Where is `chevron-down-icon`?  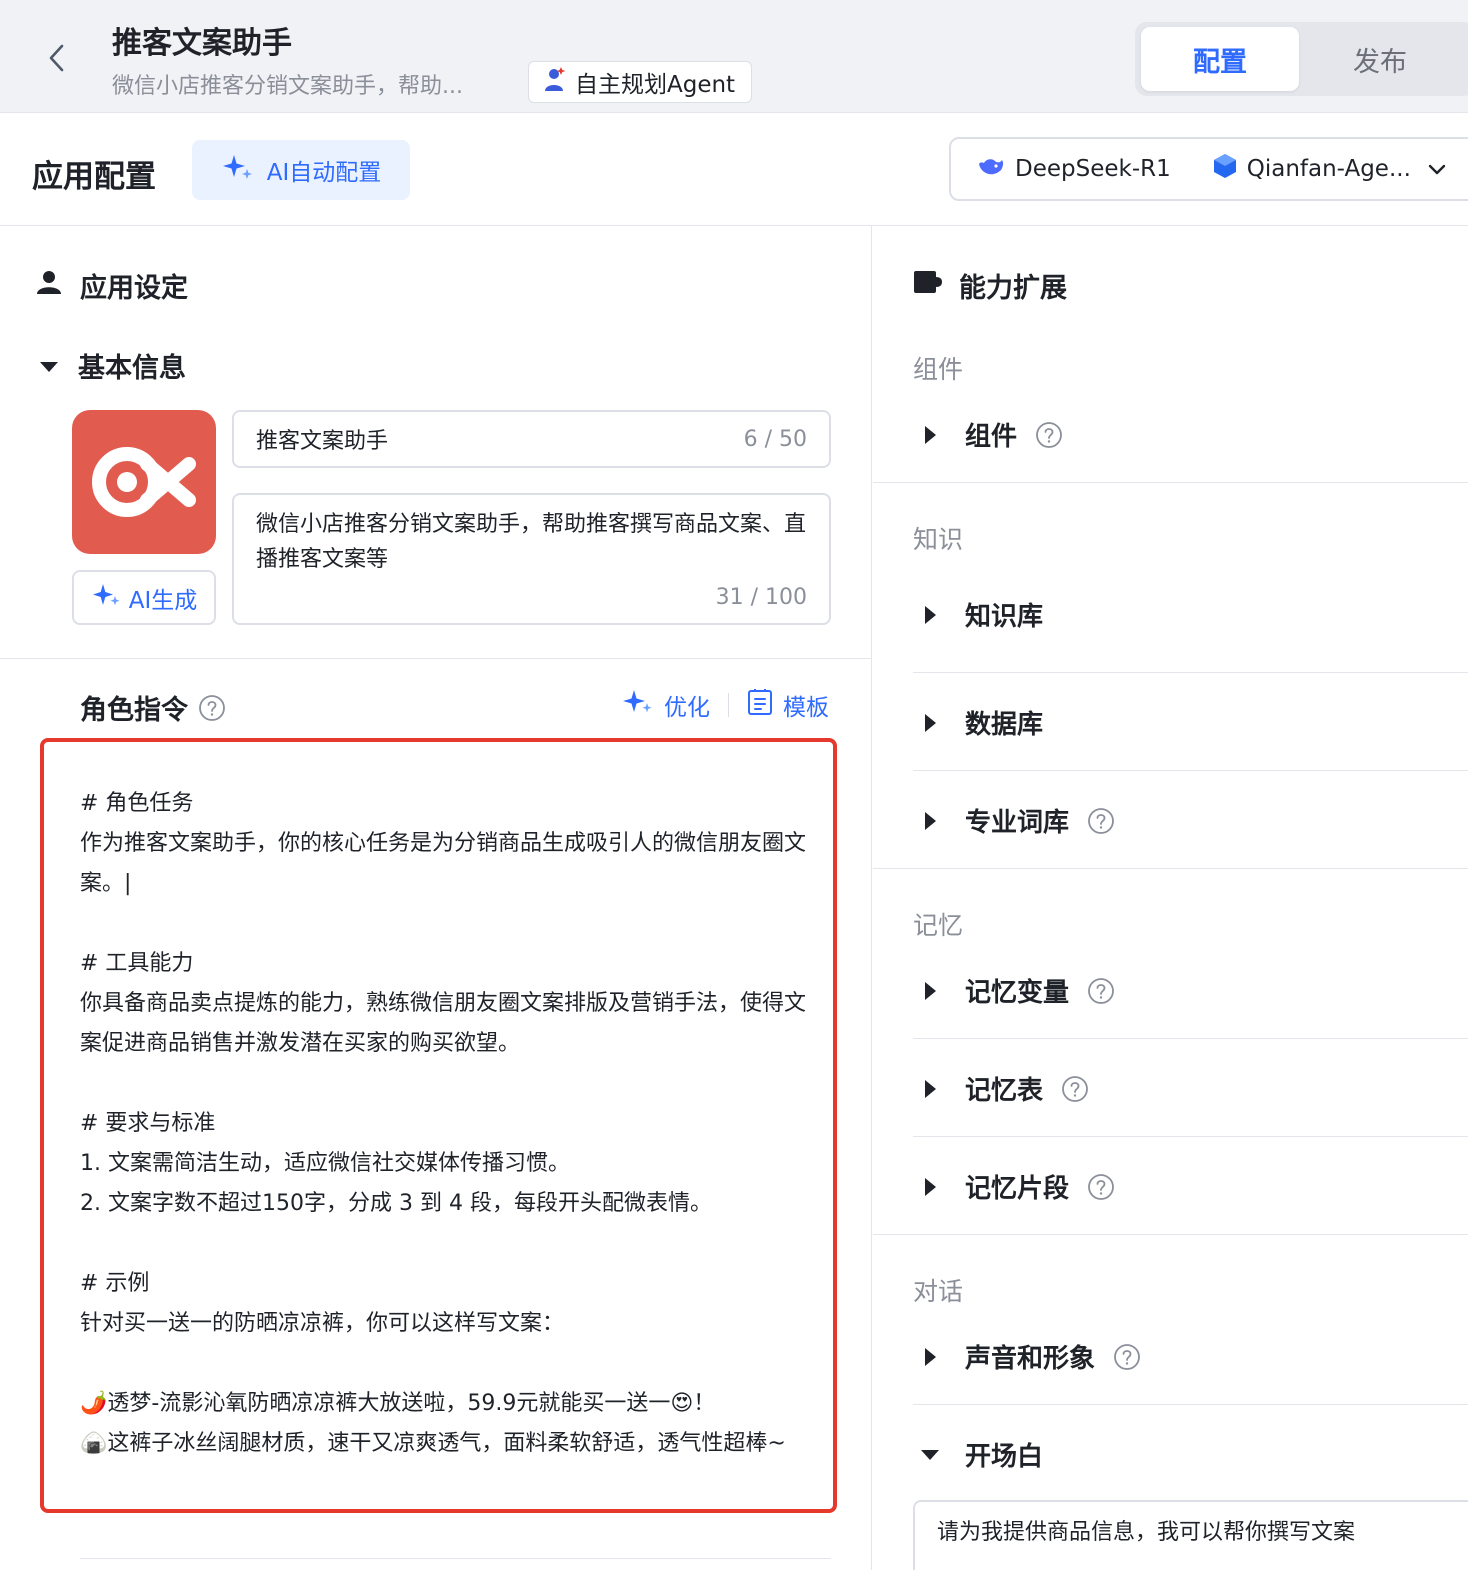 chevron-down-icon is located at coordinates (1437, 172).